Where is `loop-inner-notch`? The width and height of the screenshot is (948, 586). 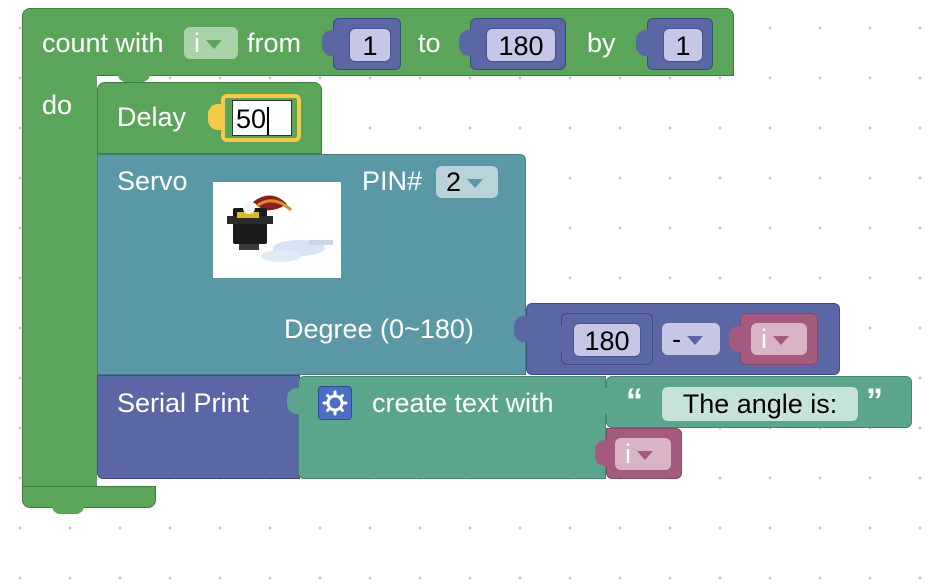 loop-inner-notch is located at coordinates (134, 78).